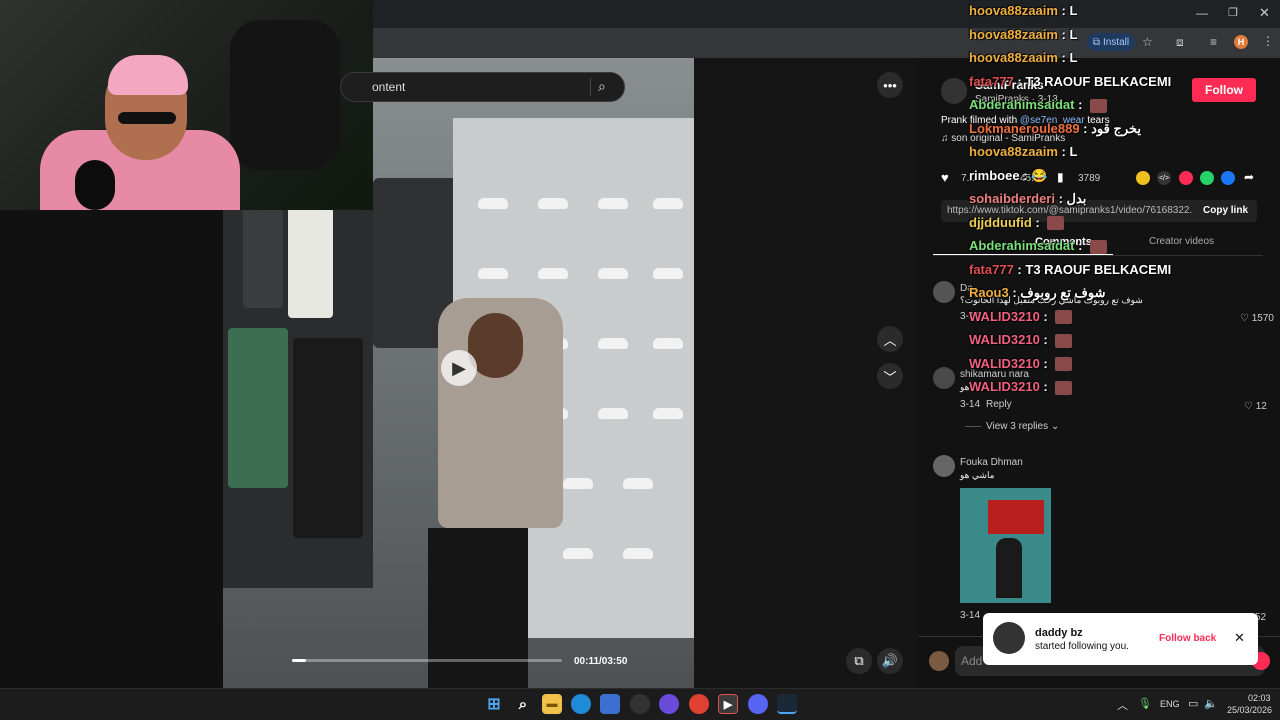 This screenshot has width=1280, height=720. Describe the element at coordinates (1241, 42) in the screenshot. I see `profile-avatar: H` at that location.